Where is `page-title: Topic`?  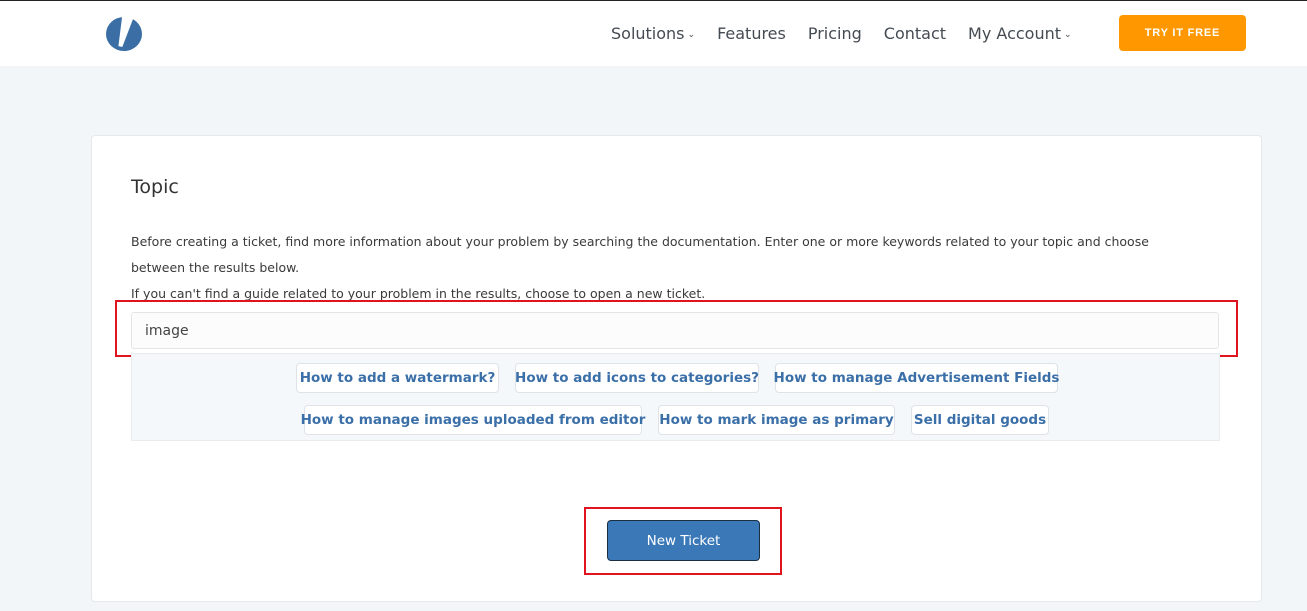 page-title: Topic is located at coordinates (155, 187).